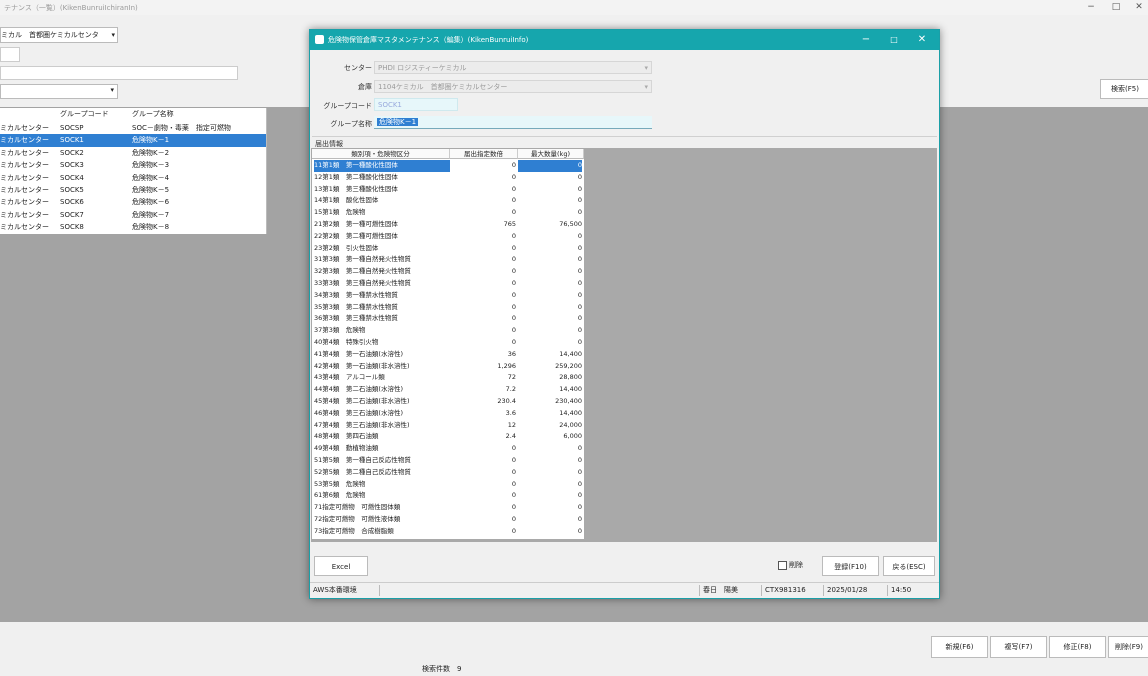  What do you see at coordinates (448, 201) in the screenshot?
I see `table-row: 14第1類 酸化性固体 0 0` at bounding box center [448, 201].